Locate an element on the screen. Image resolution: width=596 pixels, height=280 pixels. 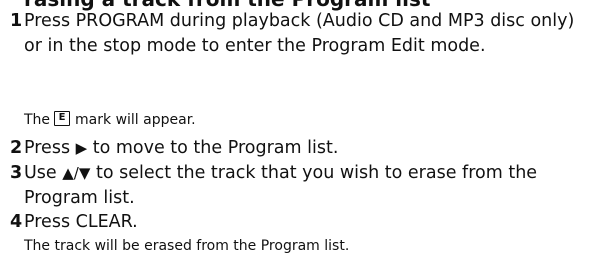
step-text: Press CLEAR. is located at coordinates (81, 222).